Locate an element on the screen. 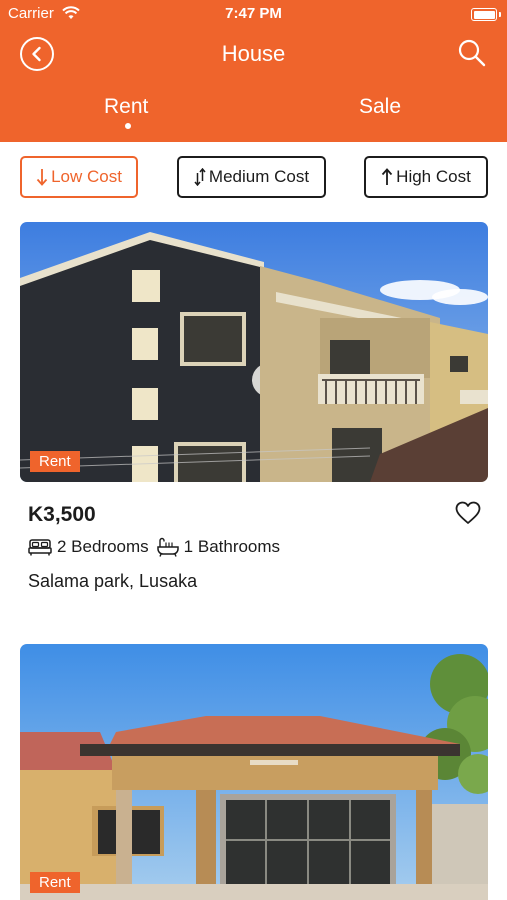 The image size is (507, 900). listing-location: Salama park, Lusaka is located at coordinates (113, 581).